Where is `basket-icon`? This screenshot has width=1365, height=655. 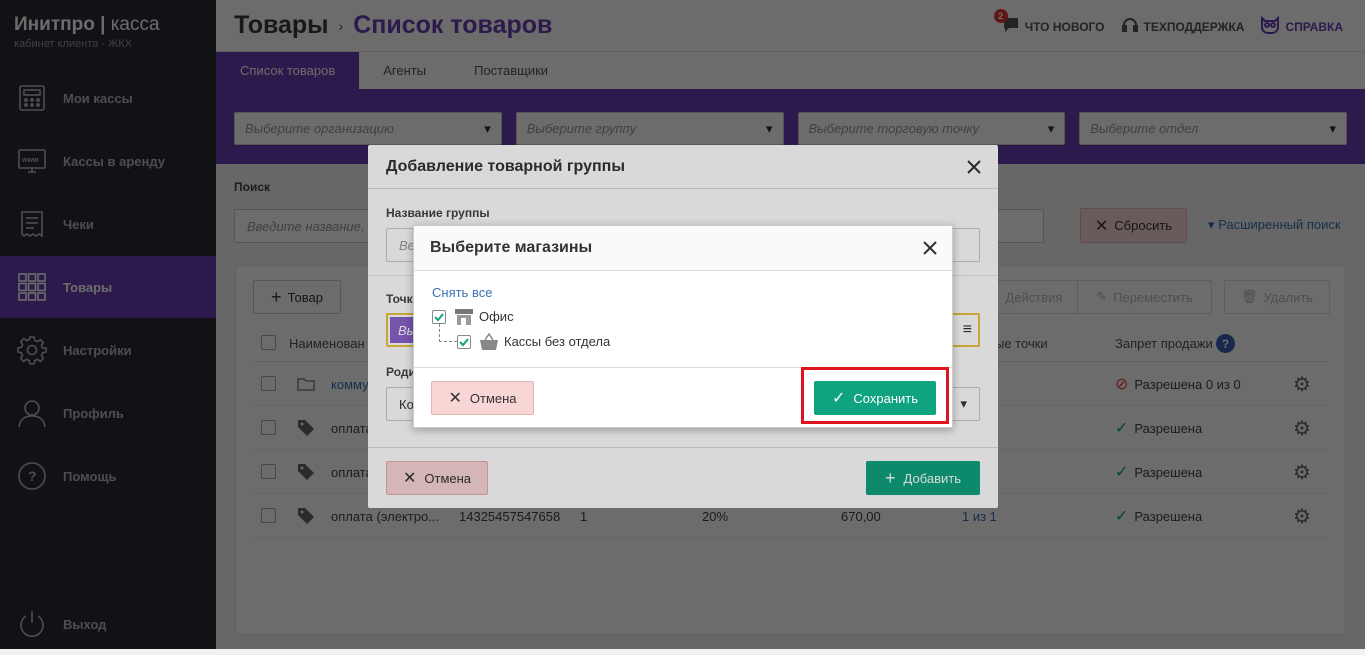 basket-icon is located at coordinates (489, 343).